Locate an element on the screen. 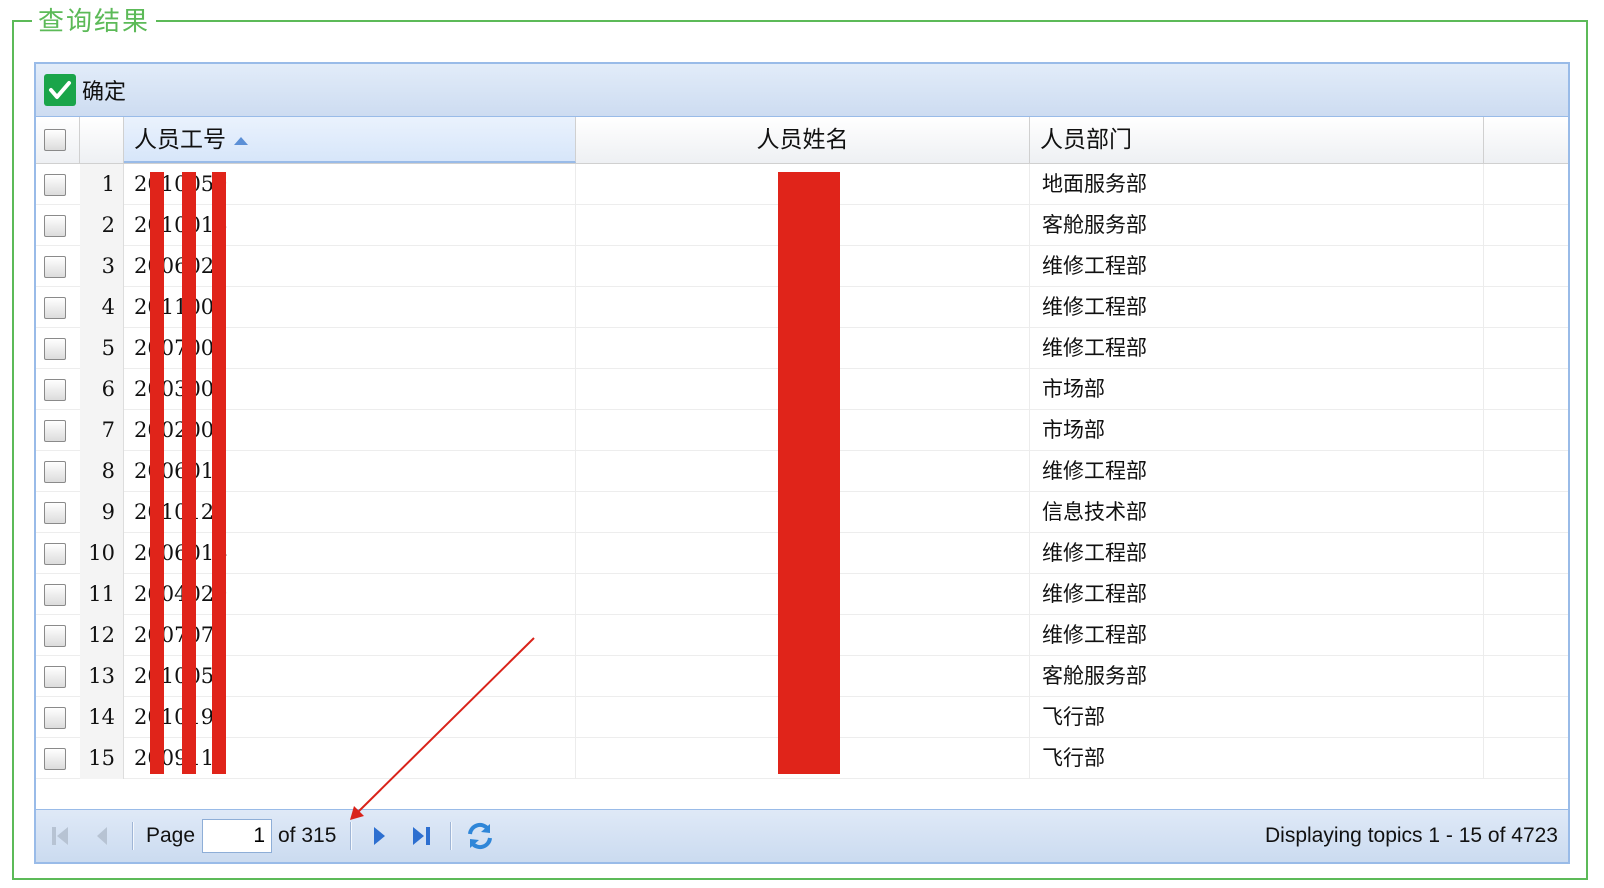 The image size is (1604, 888). grid-header: 人员工号 人员姓名 人员部门 is located at coordinates (802, 140).